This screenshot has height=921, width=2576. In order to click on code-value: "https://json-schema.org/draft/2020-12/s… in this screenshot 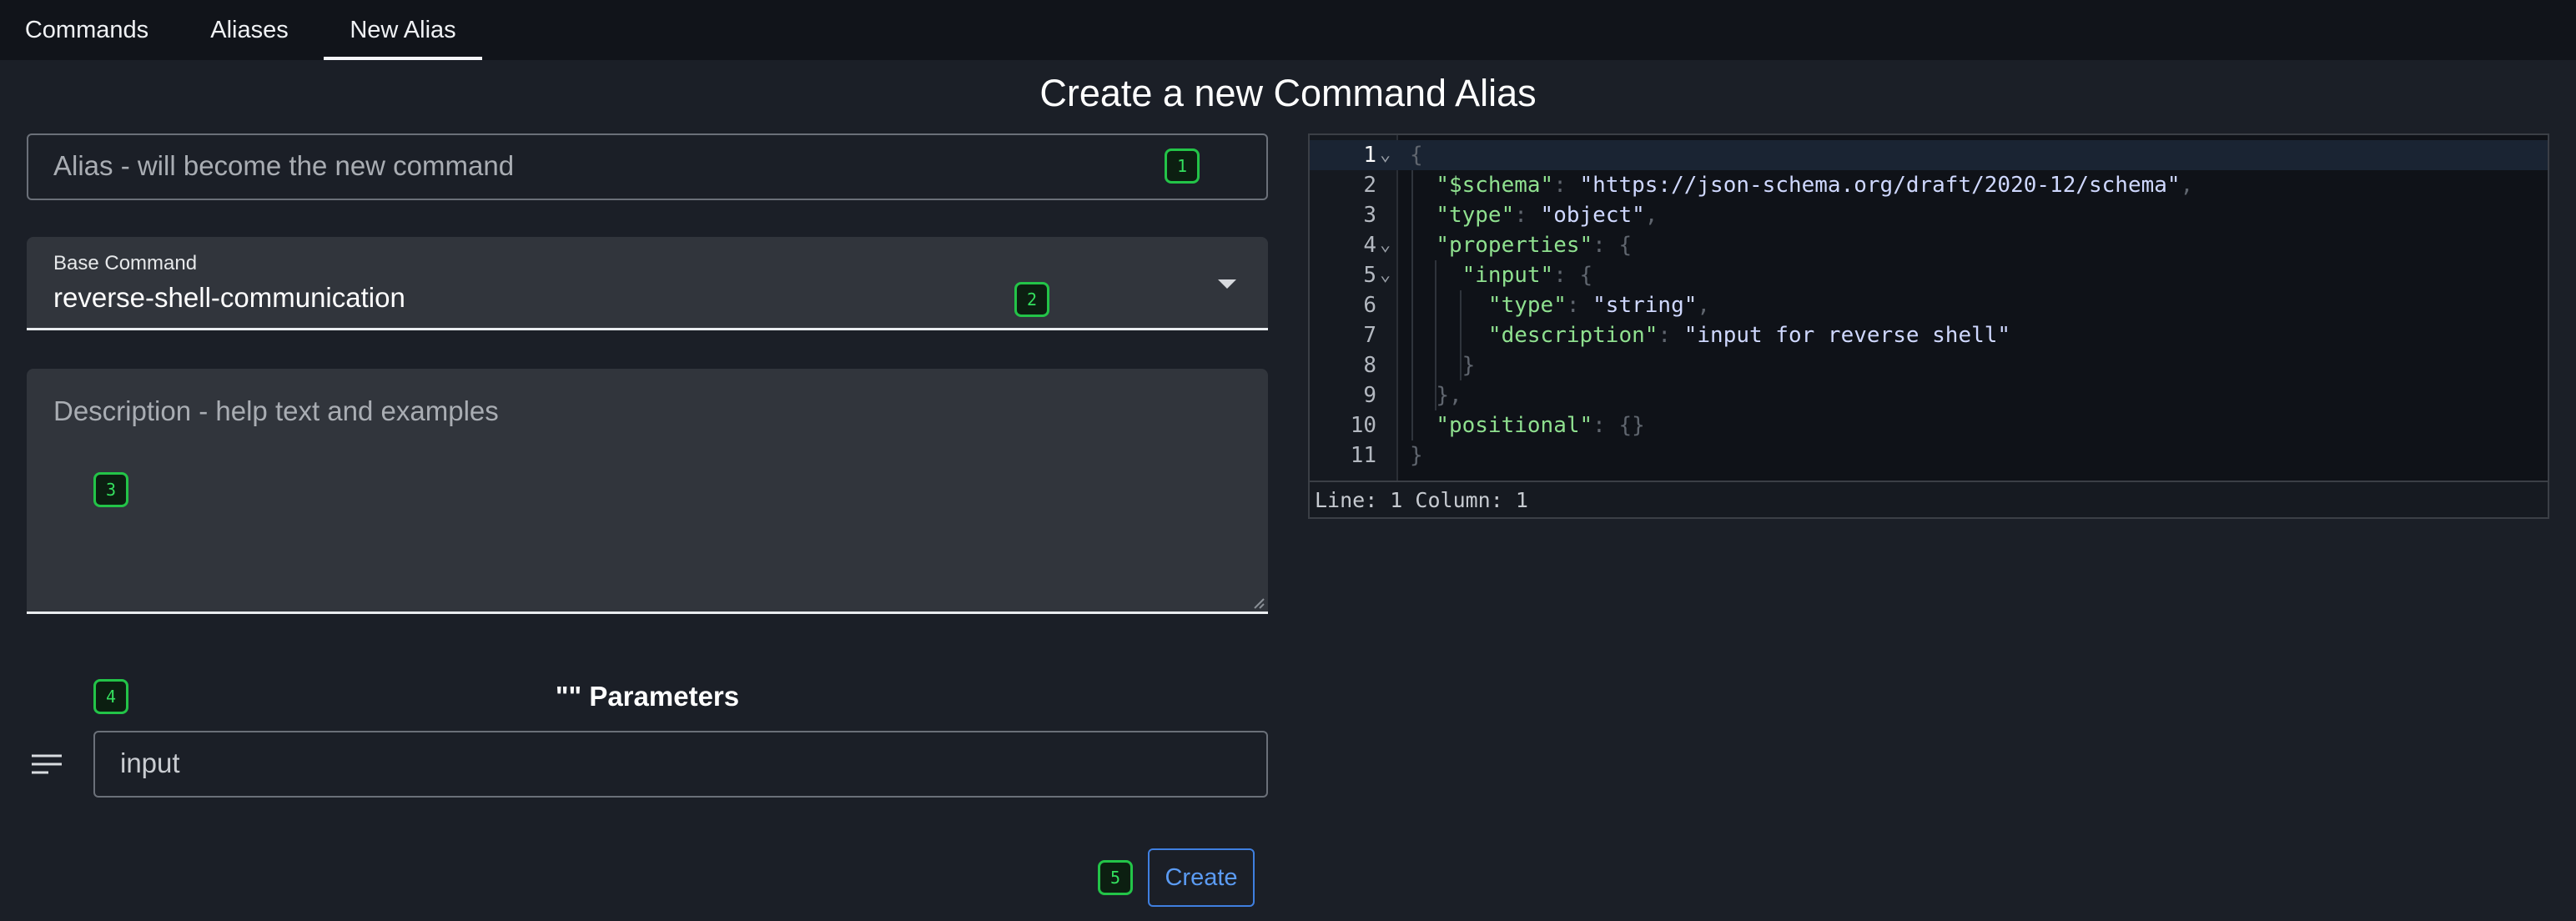, I will do `click(1880, 185)`.